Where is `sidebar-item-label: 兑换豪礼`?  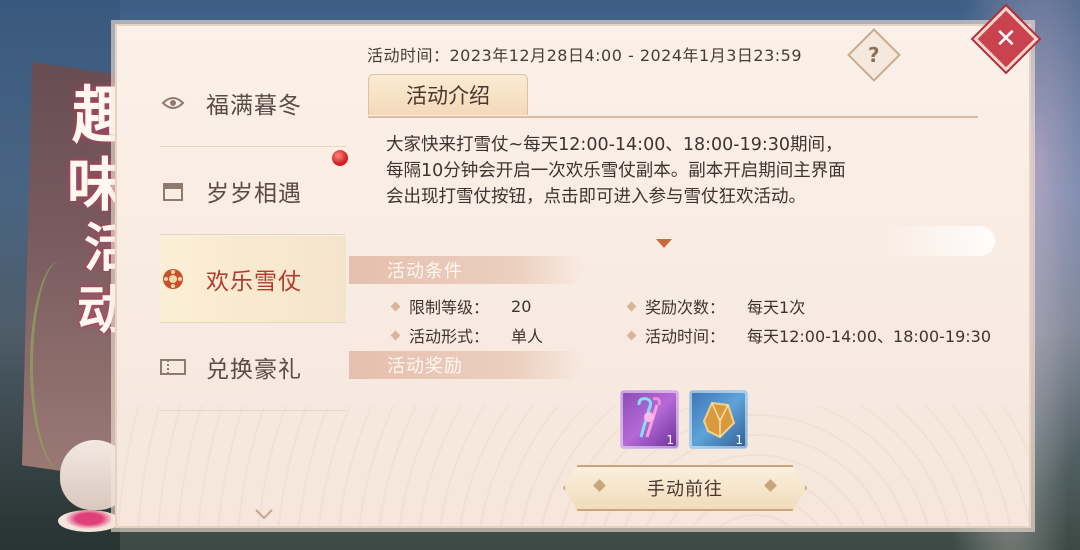
sidebar-item-label: 兑换豪礼 is located at coordinates (254, 370).